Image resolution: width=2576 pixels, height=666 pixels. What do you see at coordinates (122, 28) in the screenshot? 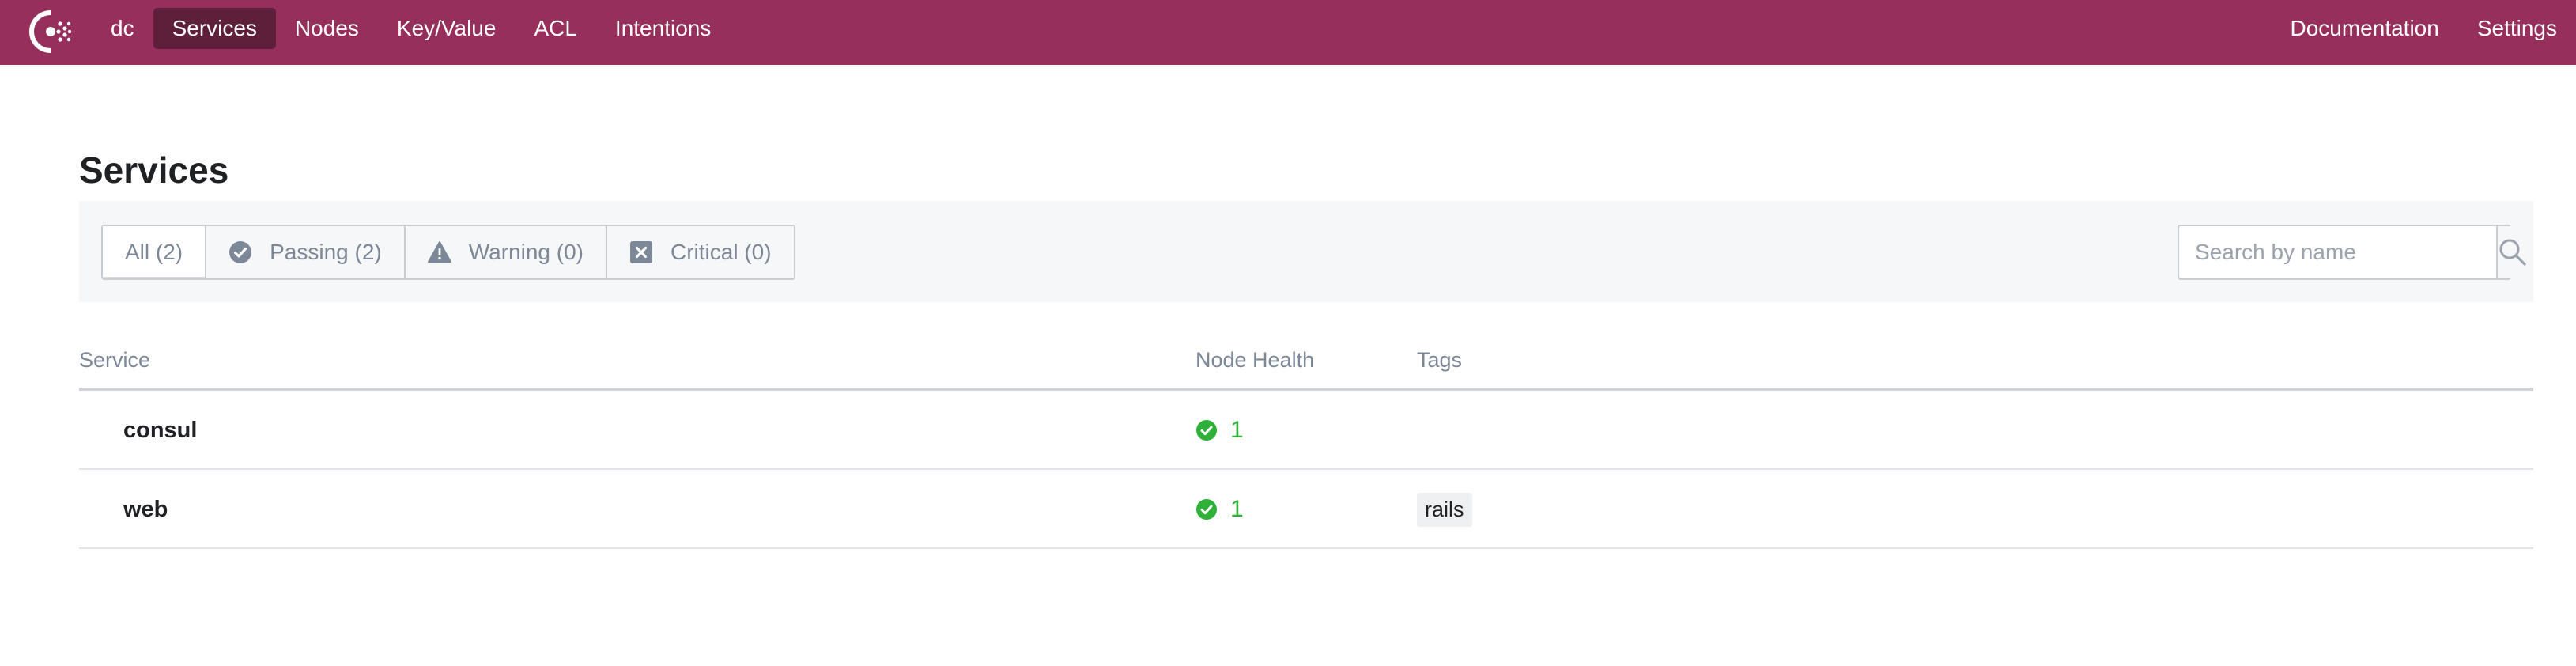
I see `datacenter-selector: dc` at bounding box center [122, 28].